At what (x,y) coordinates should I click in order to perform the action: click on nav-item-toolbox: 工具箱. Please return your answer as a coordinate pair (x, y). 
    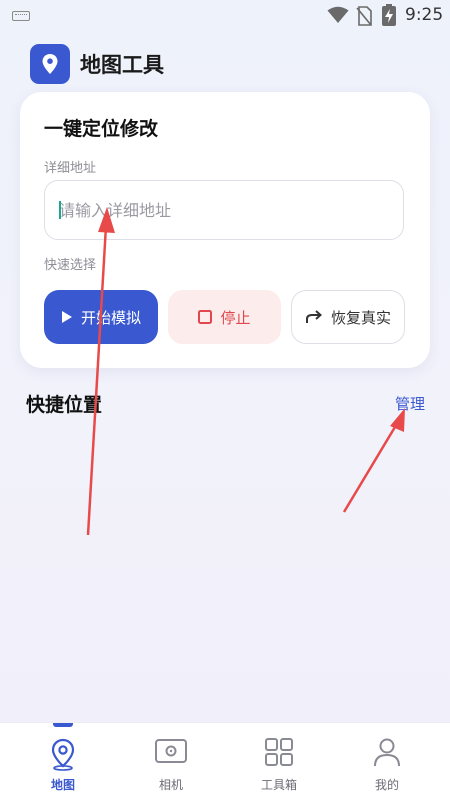
    Looking at the image, I should click on (279, 761).